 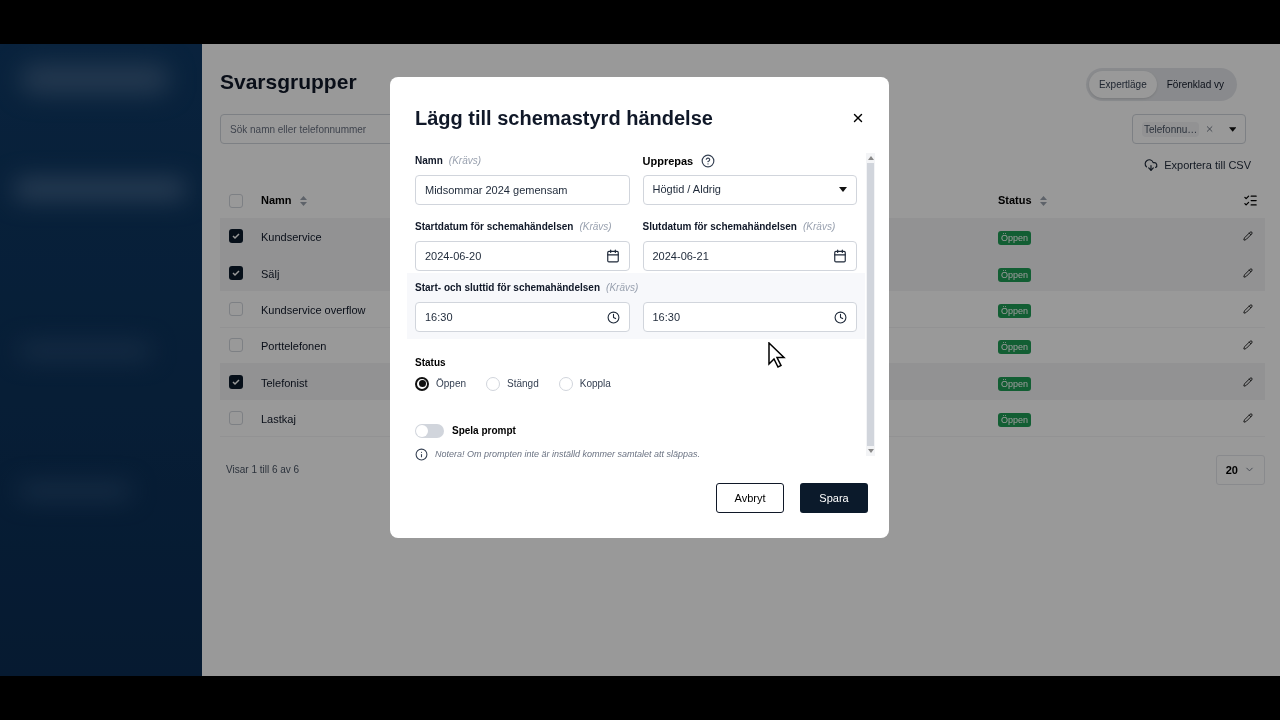 What do you see at coordinates (278, 419) in the screenshot?
I see `table-cell: Lastkaj` at bounding box center [278, 419].